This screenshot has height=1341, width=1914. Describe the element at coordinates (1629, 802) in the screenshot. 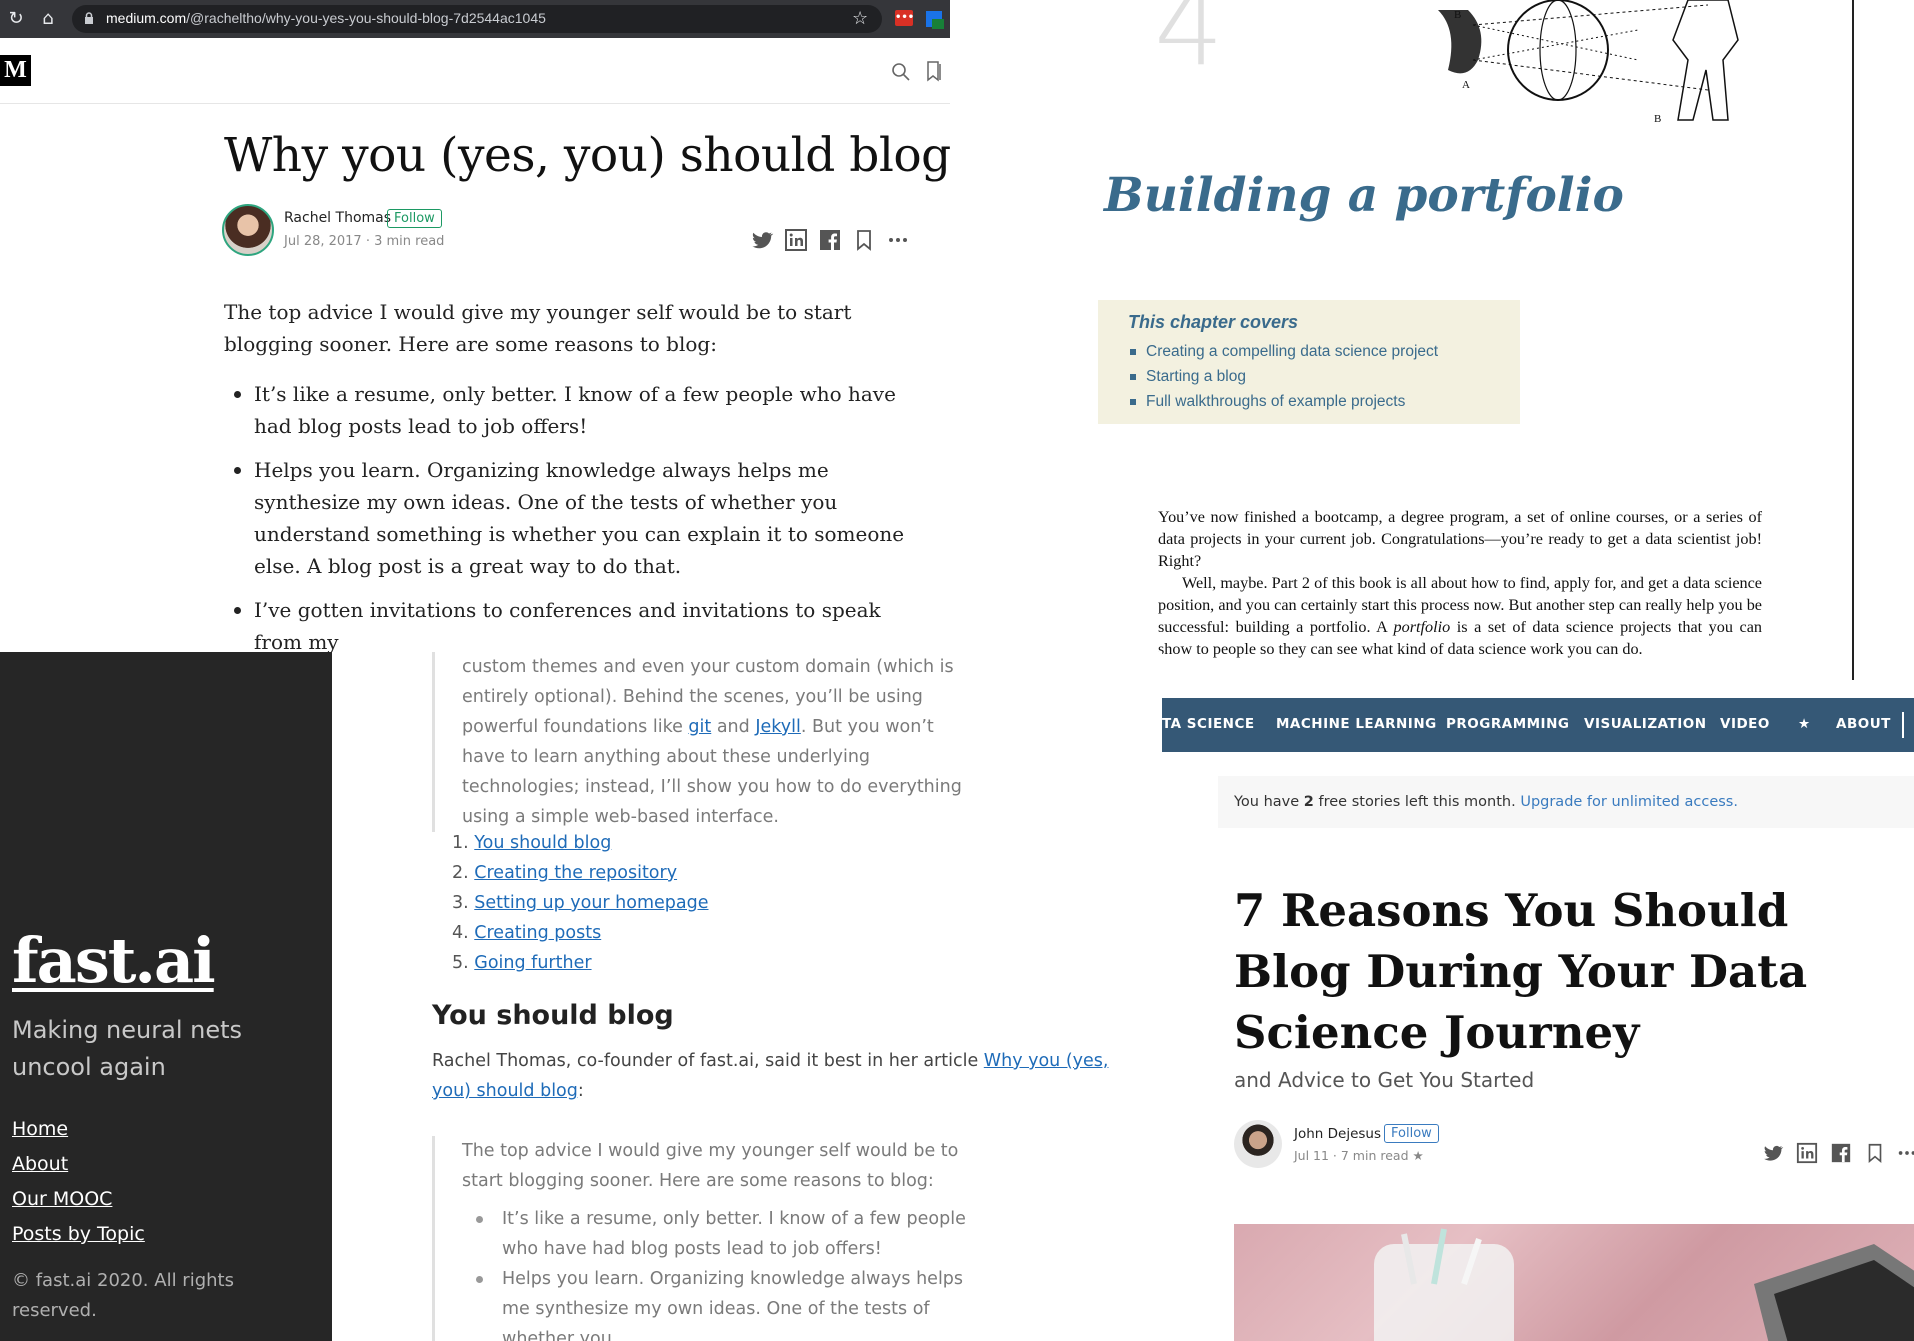

I see `upgrade-link: Upgrade for unlimited access.` at that location.